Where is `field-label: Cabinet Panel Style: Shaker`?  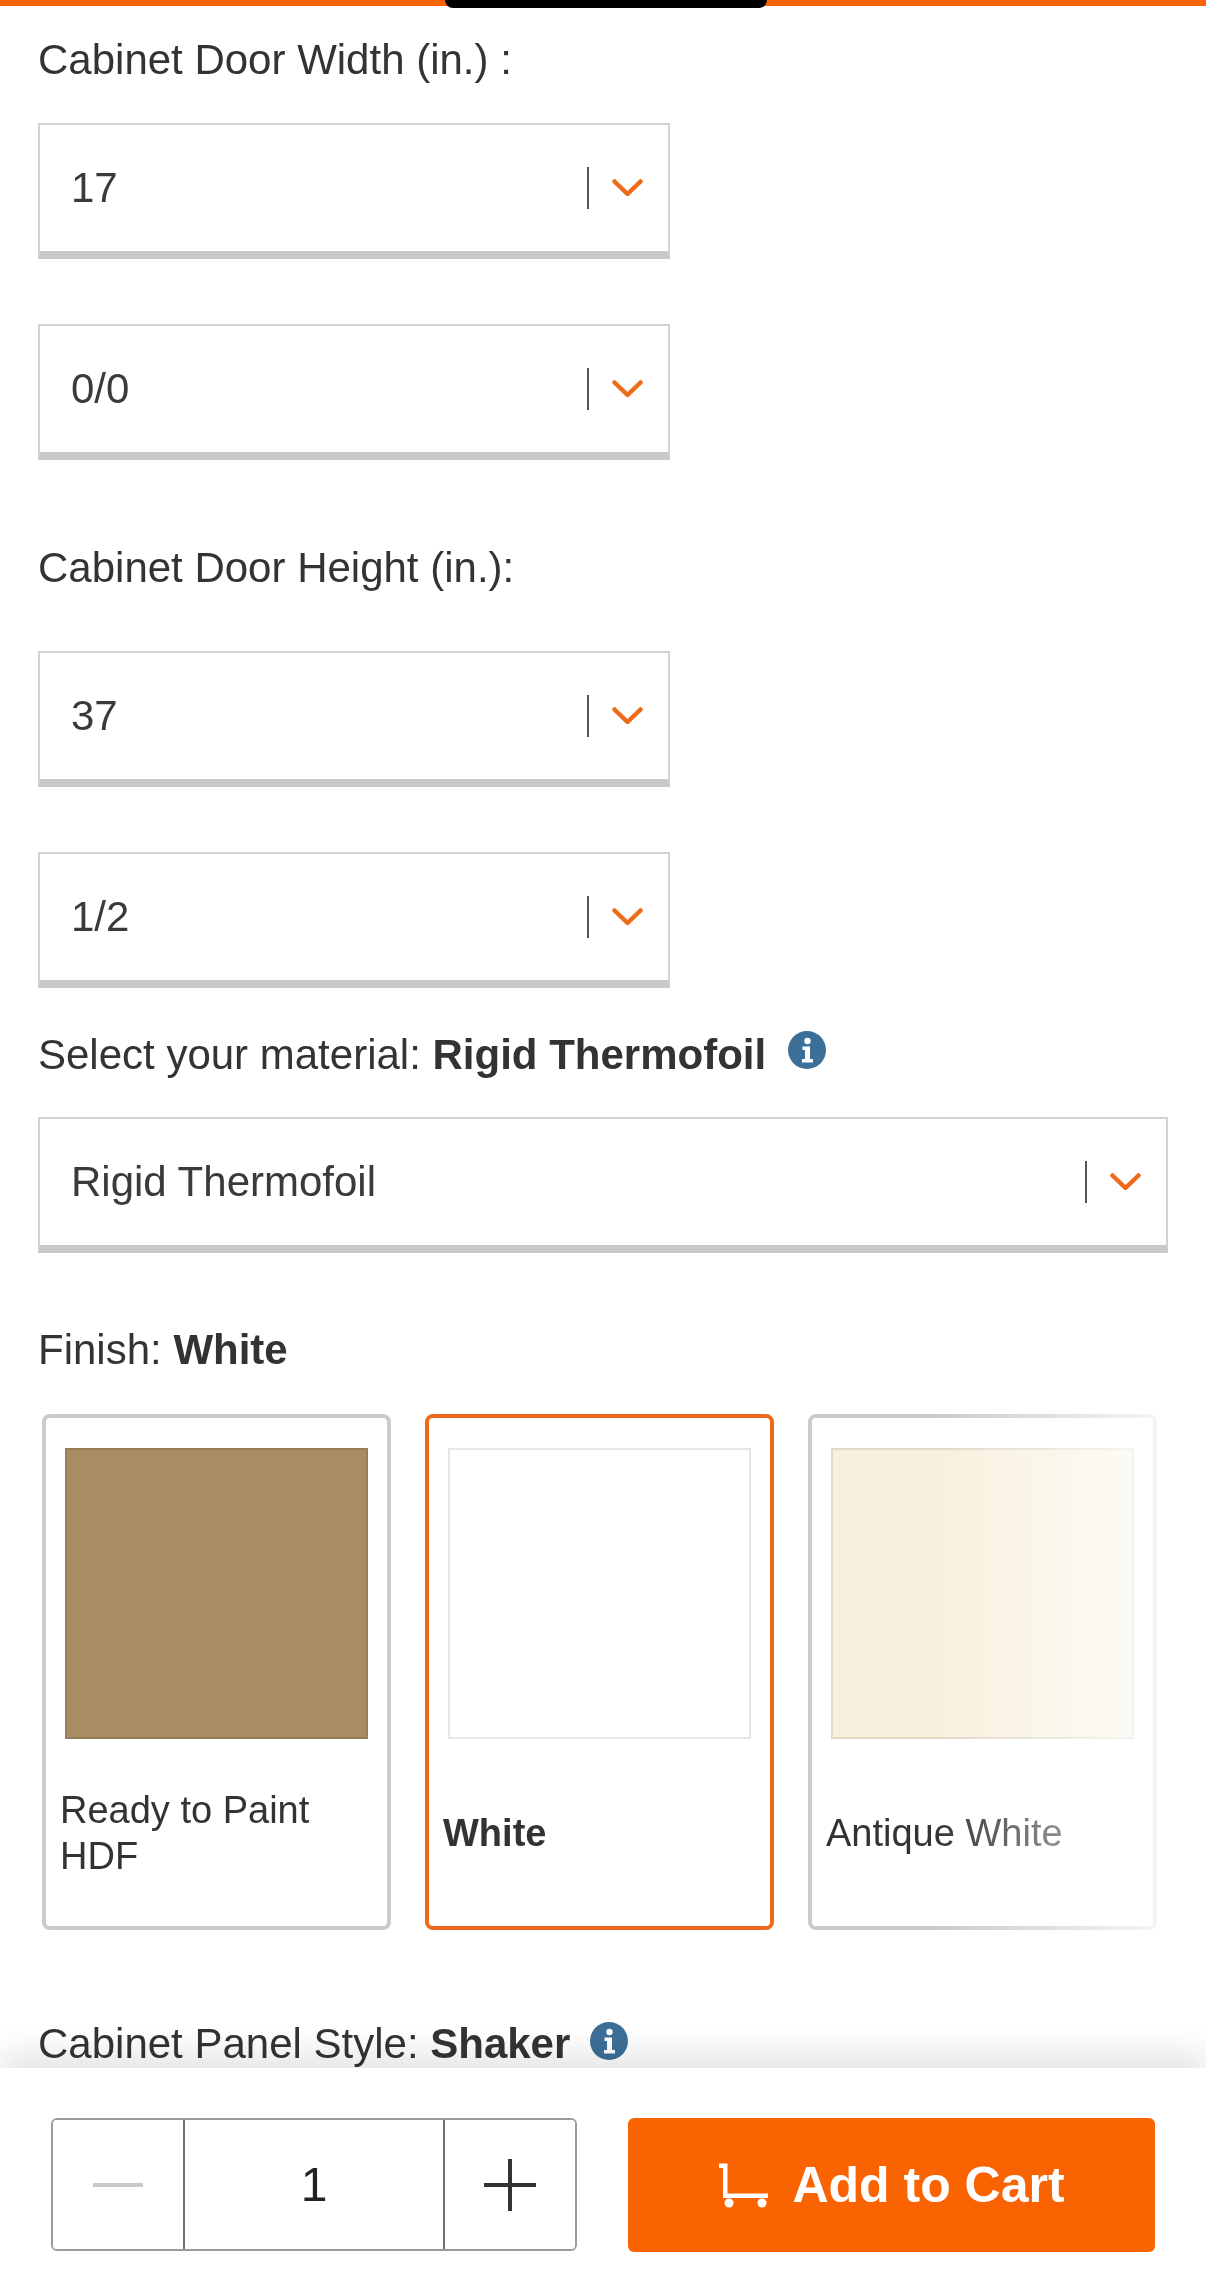 field-label: Cabinet Panel Style: Shaker is located at coordinates (304, 2044).